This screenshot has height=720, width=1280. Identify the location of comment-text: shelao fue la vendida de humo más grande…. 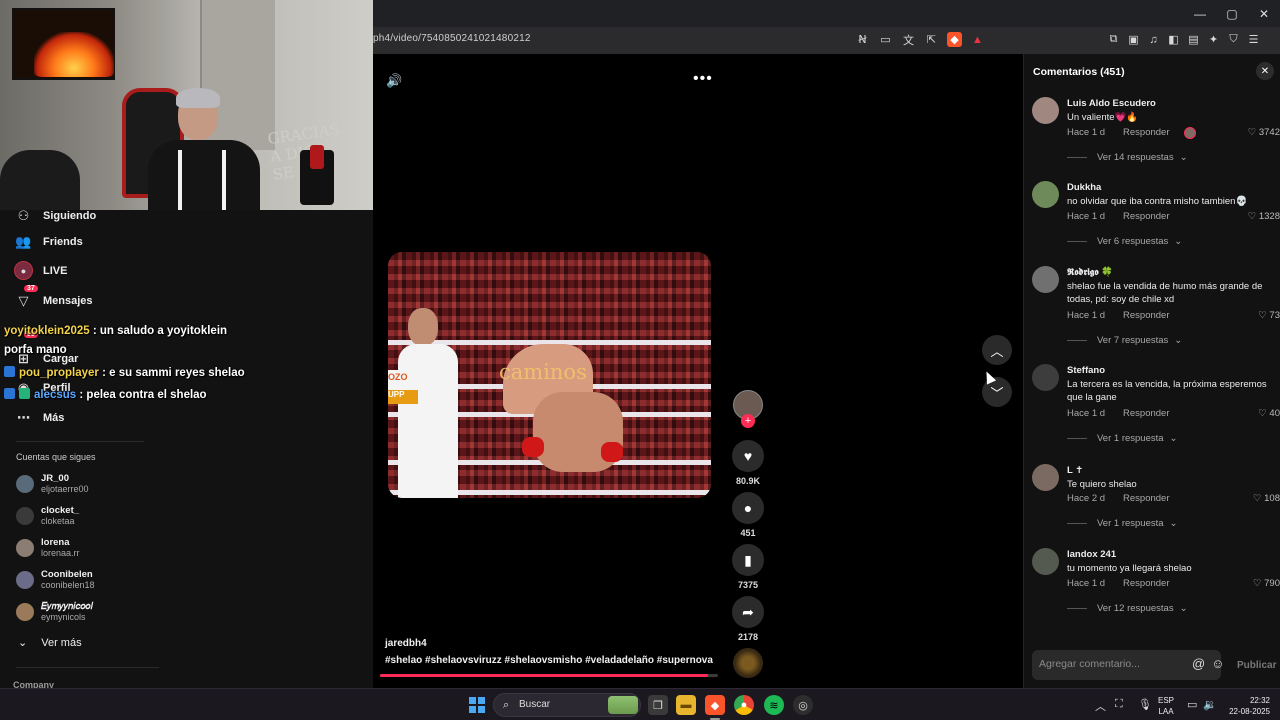
(1165, 293).